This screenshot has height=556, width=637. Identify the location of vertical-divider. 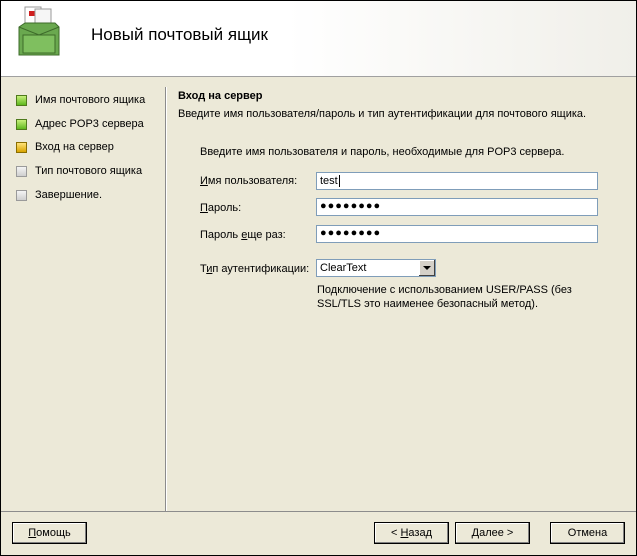
(166, 299).